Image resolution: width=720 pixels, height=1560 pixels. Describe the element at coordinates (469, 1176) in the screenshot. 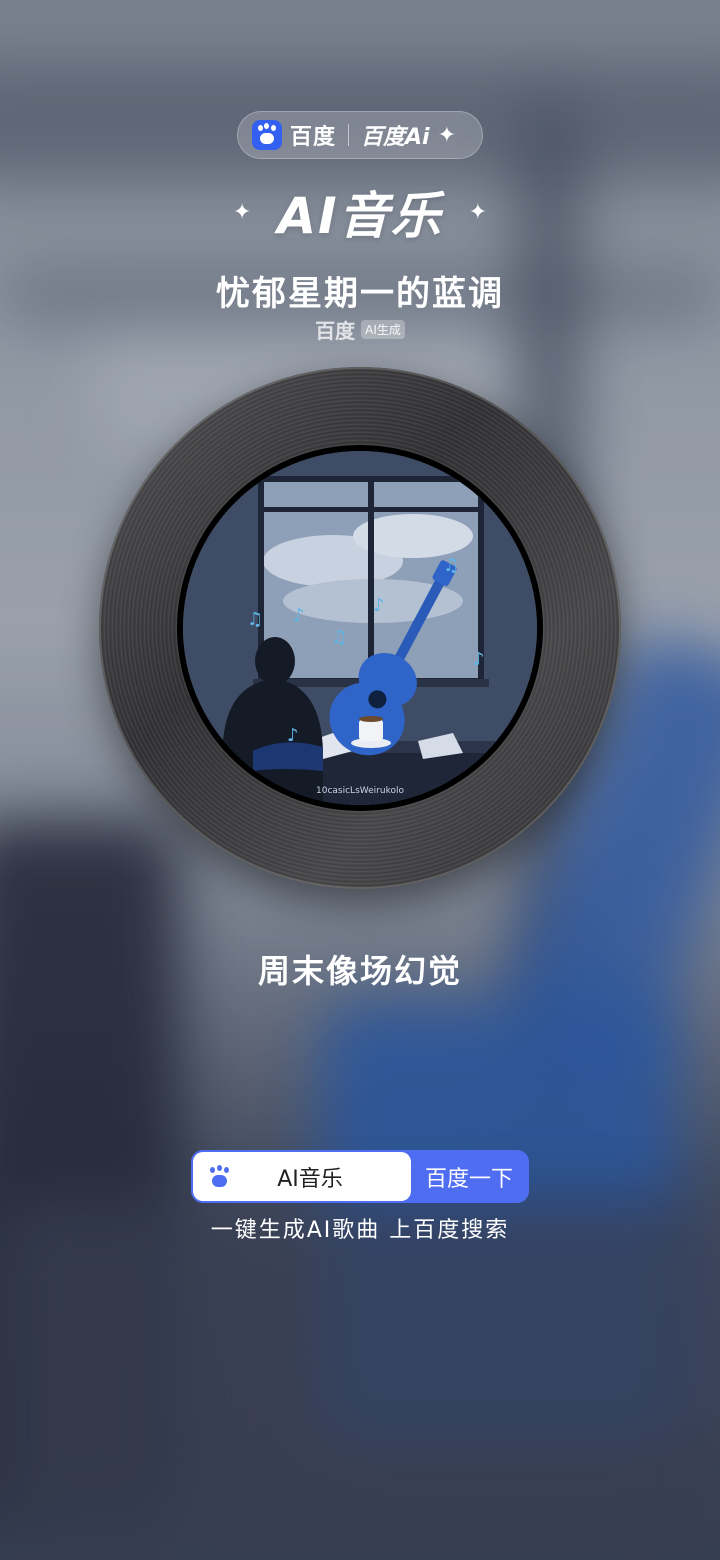

I see `search-button: 百度一下` at that location.